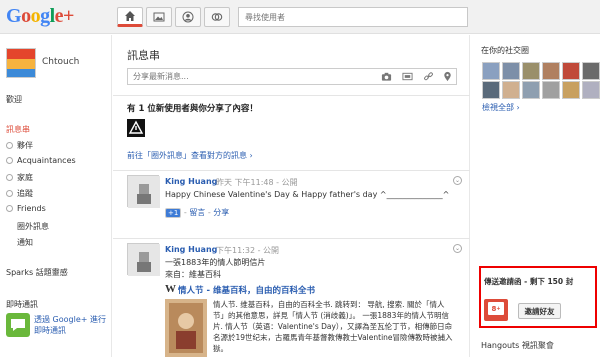  What do you see at coordinates (386, 76) in the screenshot?
I see `camera-icon` at bounding box center [386, 76].